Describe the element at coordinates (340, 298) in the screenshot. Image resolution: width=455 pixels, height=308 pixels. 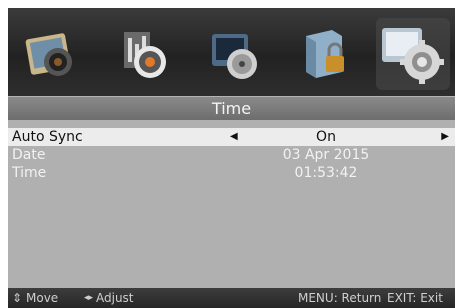
I see `menu-return-hint: MENU: Return` at that location.